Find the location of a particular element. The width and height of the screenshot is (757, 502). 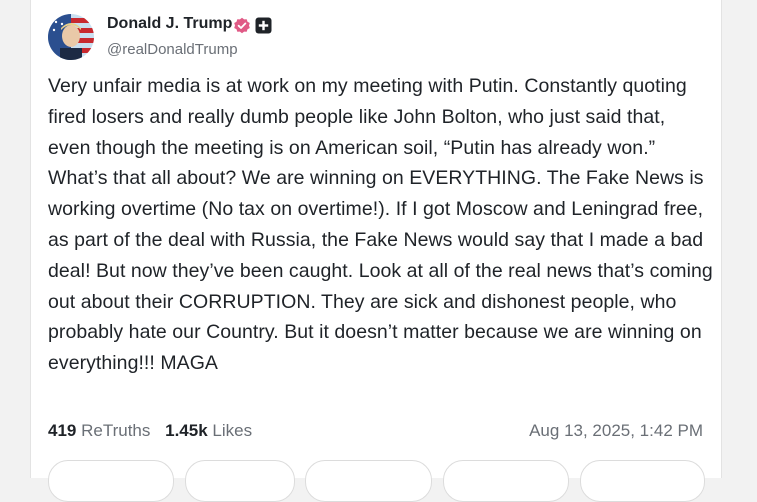

retruths-stat: 419 ReTruths is located at coordinates (99, 430).